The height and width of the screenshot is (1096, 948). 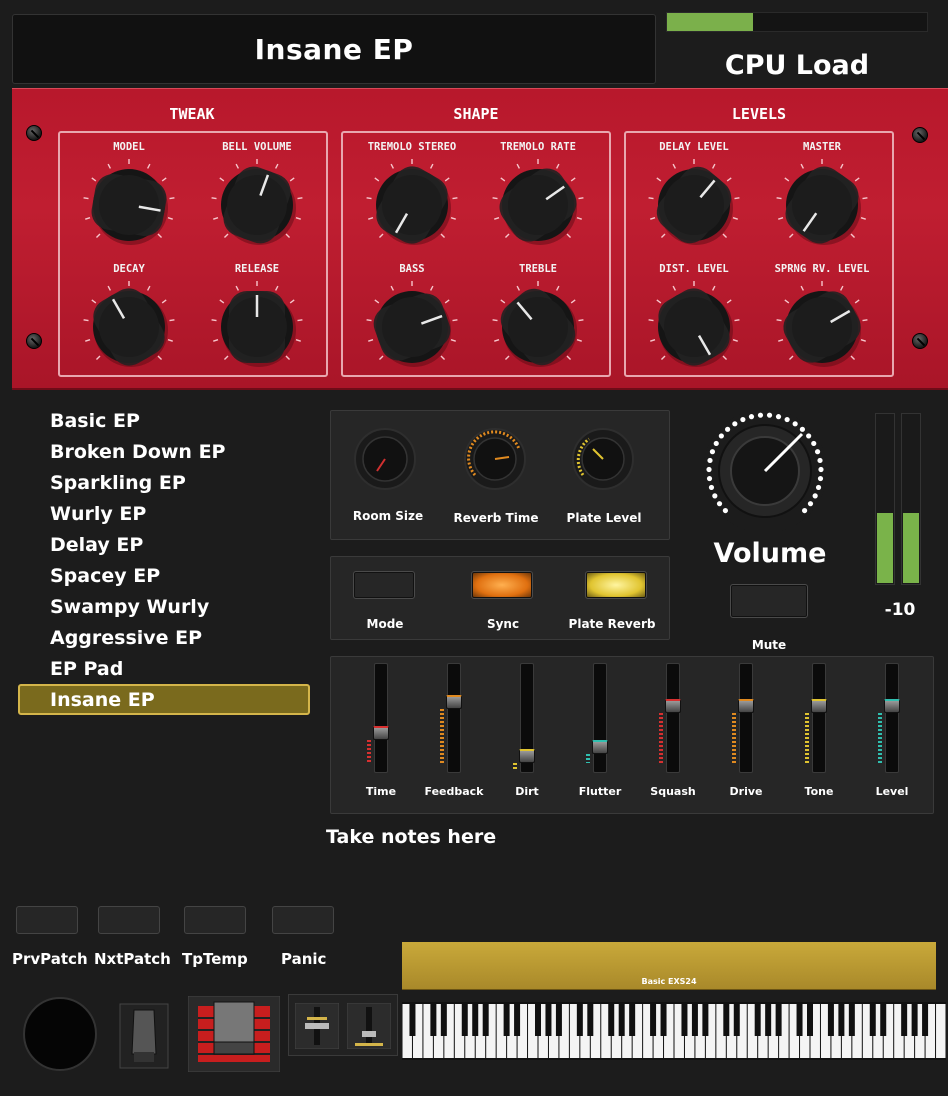 I want to click on fader-drive, so click(x=746, y=718).